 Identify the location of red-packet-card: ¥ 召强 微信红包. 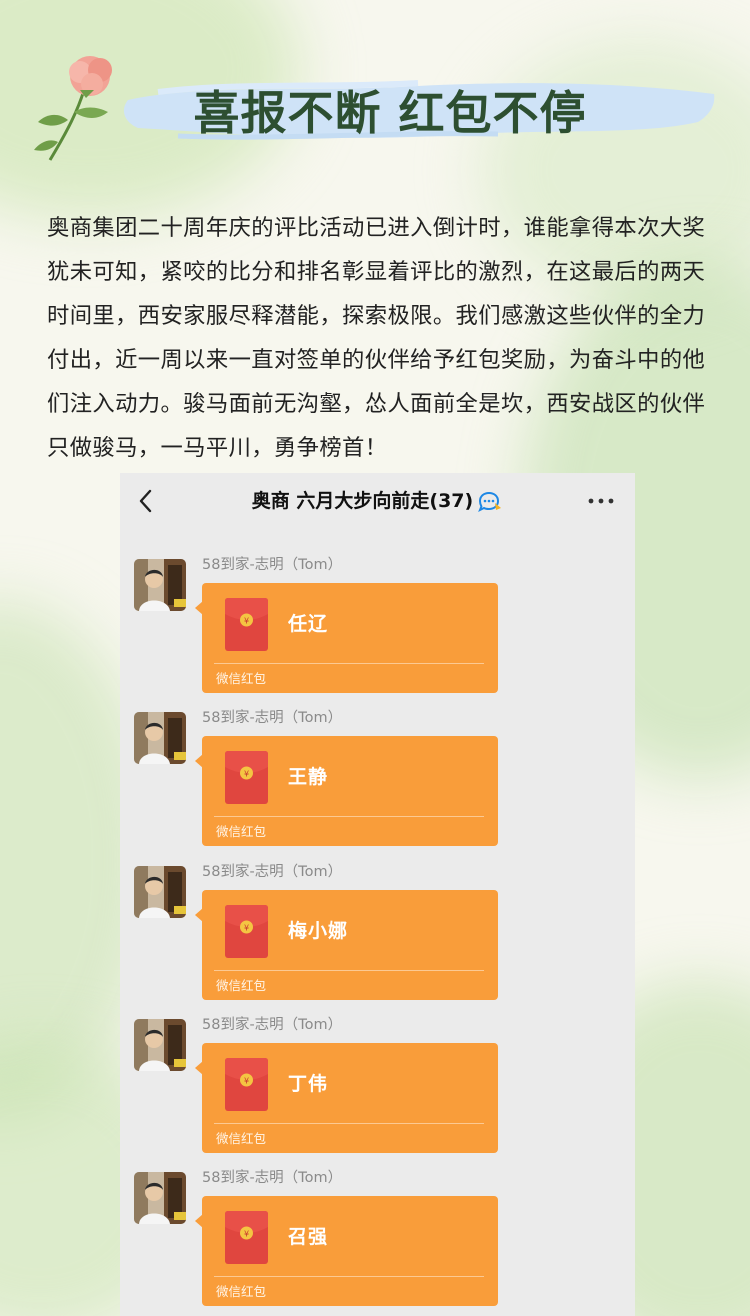
(346, 1251).